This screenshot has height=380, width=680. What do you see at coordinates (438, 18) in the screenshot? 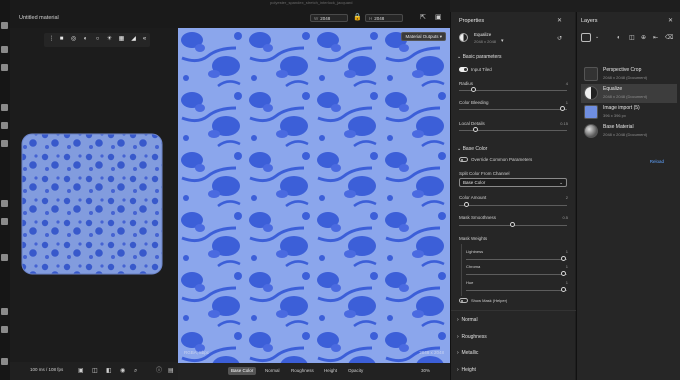
I see `fullscreen-icon: ▣` at bounding box center [438, 18].